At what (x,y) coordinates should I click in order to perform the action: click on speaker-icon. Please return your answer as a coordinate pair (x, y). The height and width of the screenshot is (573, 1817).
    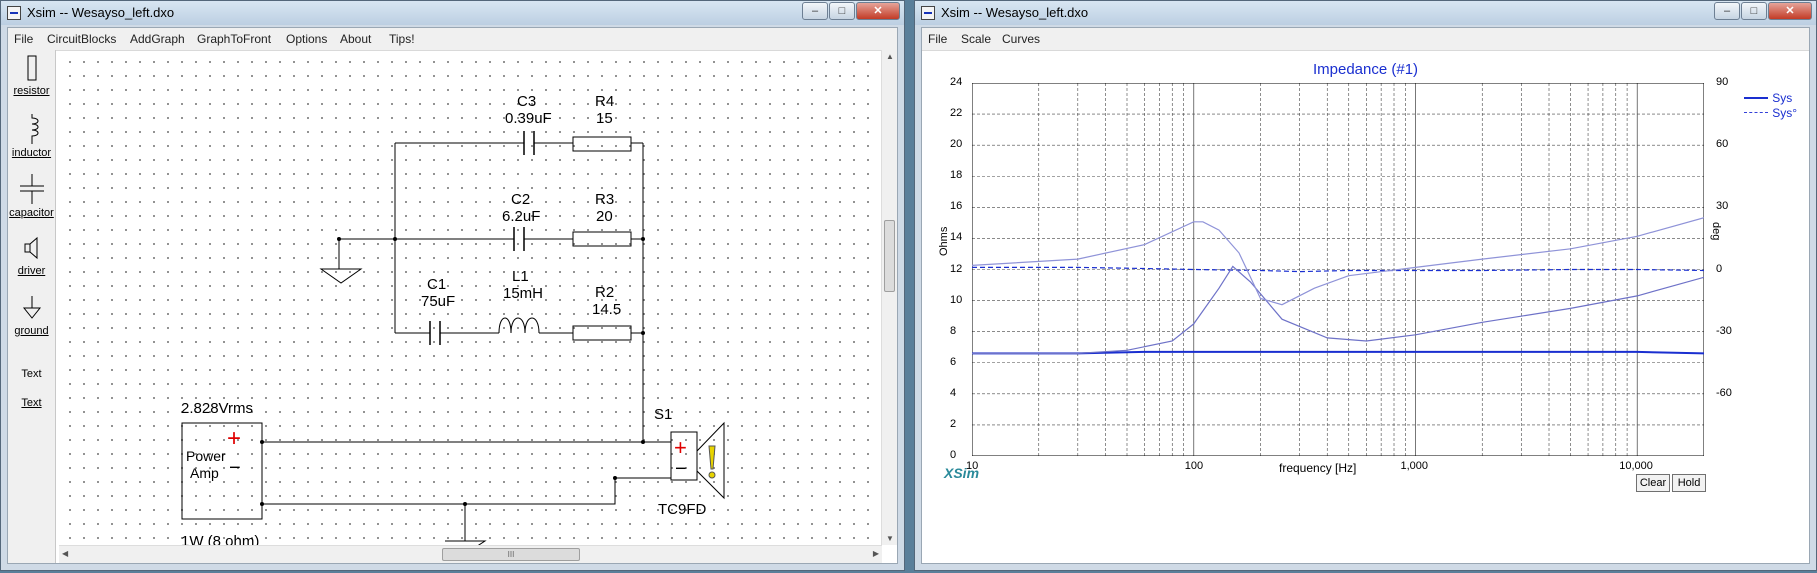
    Looking at the image, I should click on (30, 248).